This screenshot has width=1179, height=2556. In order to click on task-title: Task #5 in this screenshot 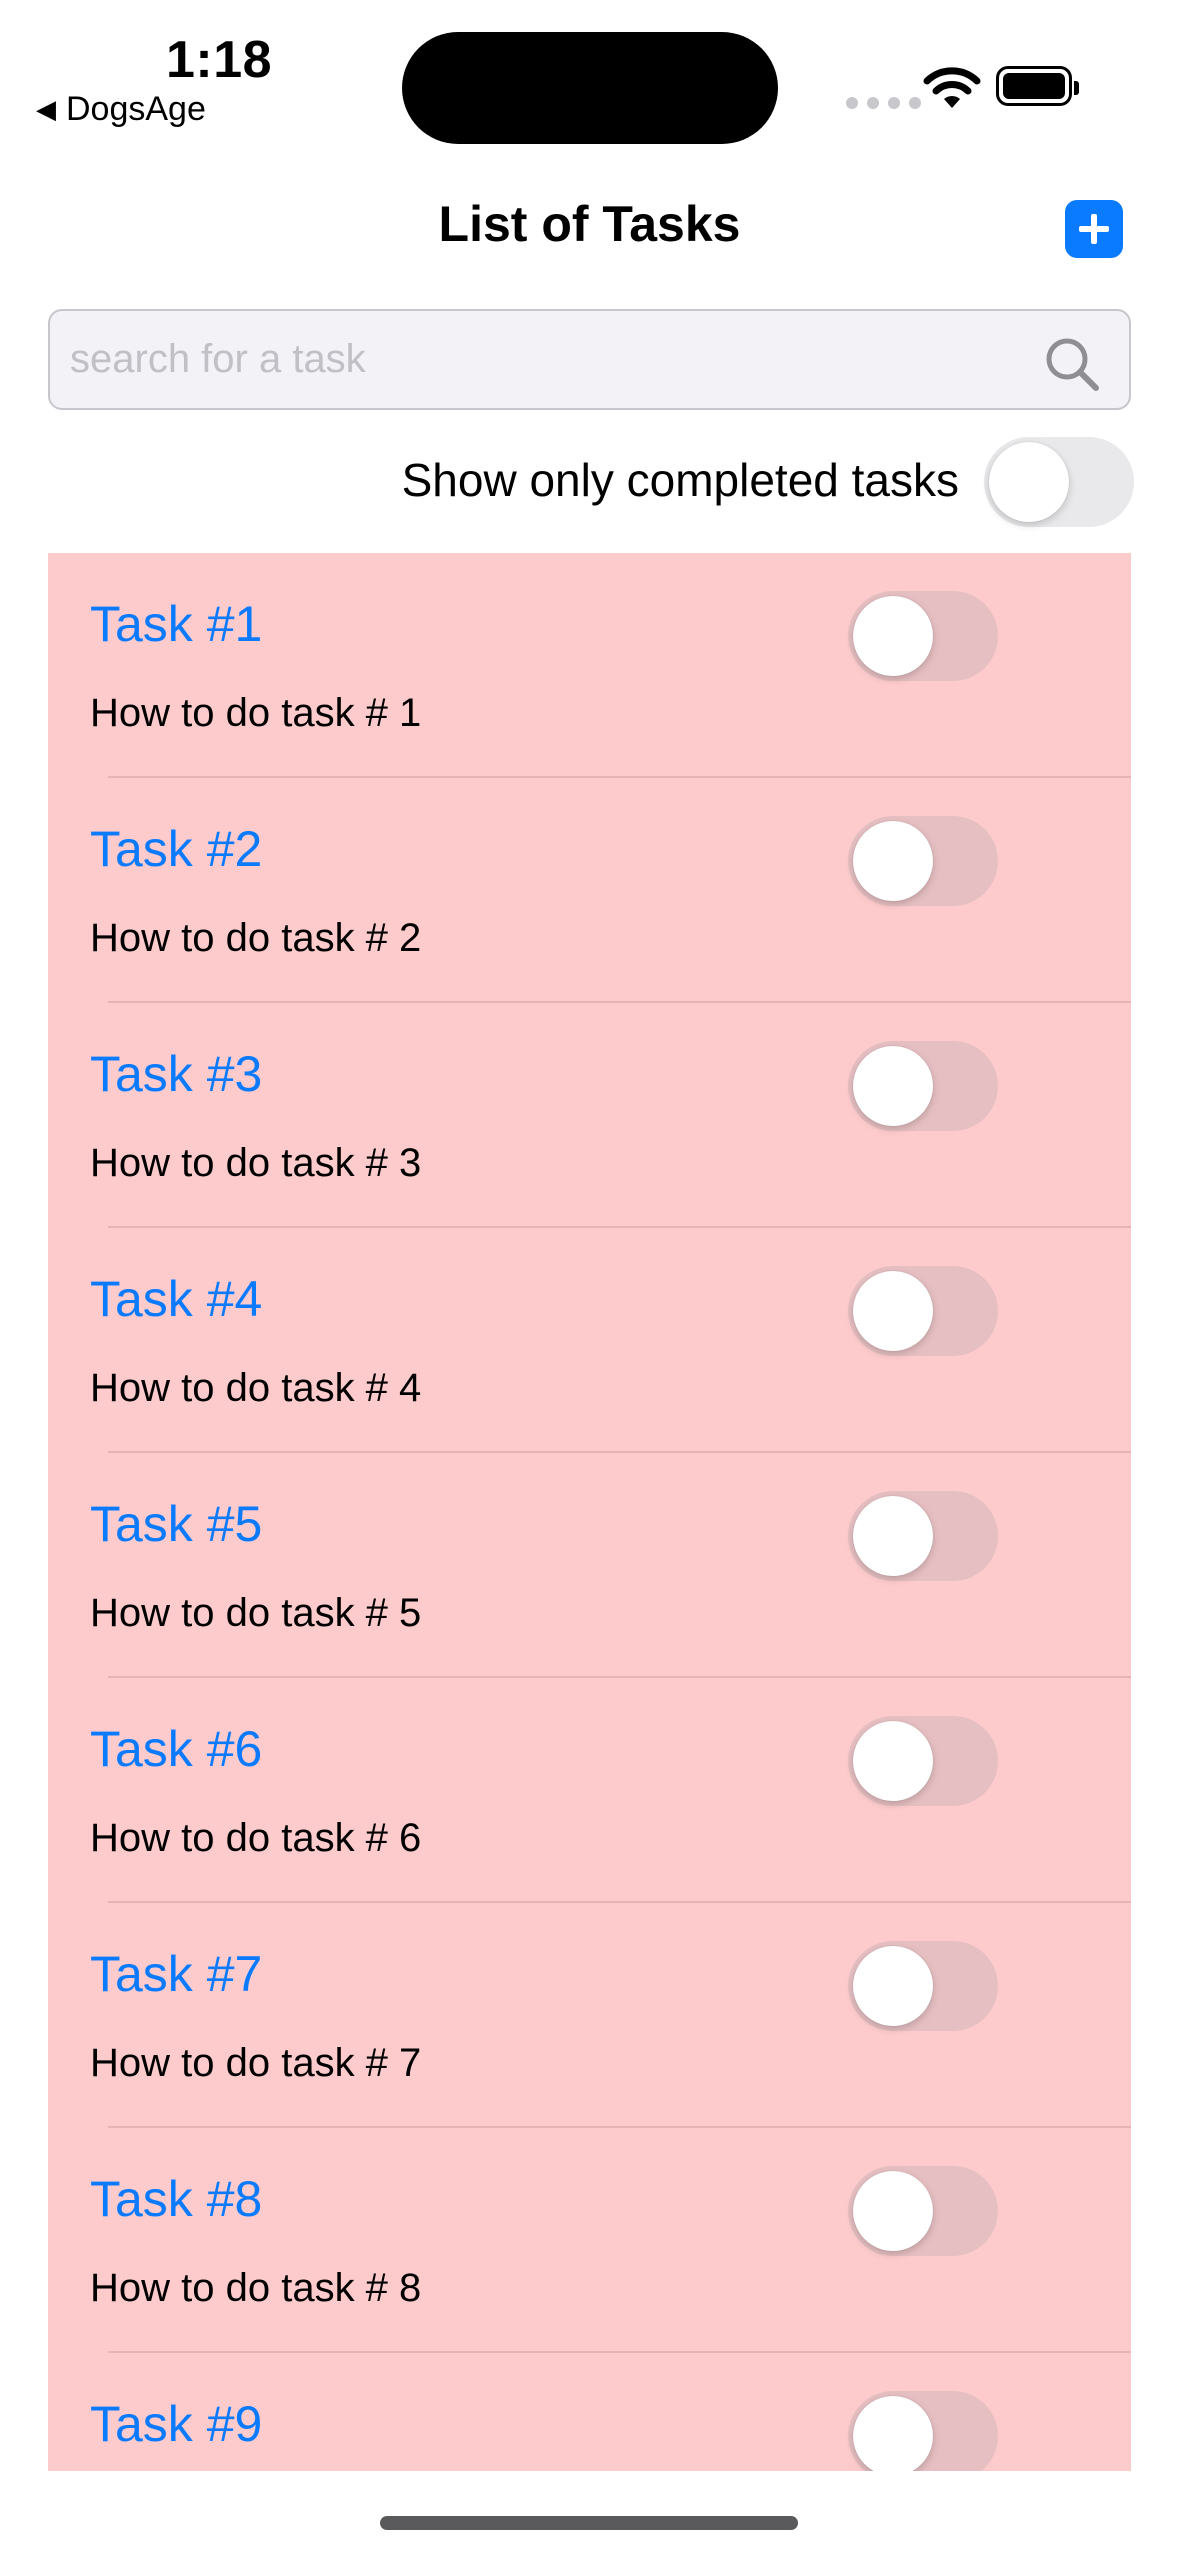, I will do `click(176, 1524)`.